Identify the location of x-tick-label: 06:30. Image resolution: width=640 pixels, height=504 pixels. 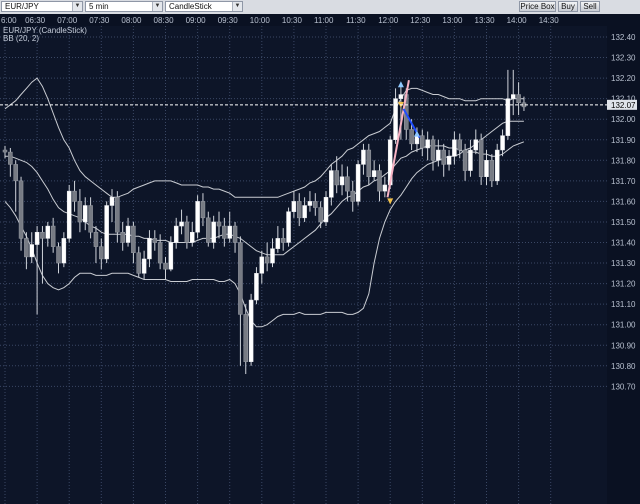
(35, 20).